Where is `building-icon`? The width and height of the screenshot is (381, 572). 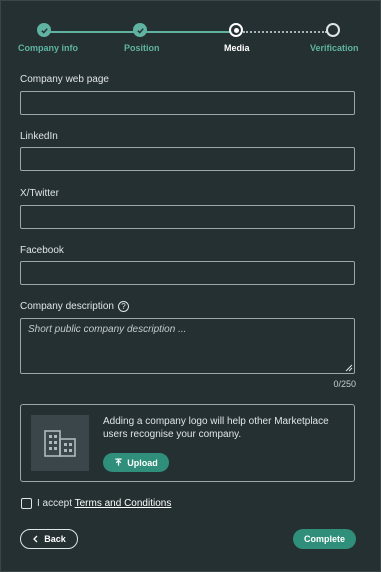
building-icon is located at coordinates (60, 443).